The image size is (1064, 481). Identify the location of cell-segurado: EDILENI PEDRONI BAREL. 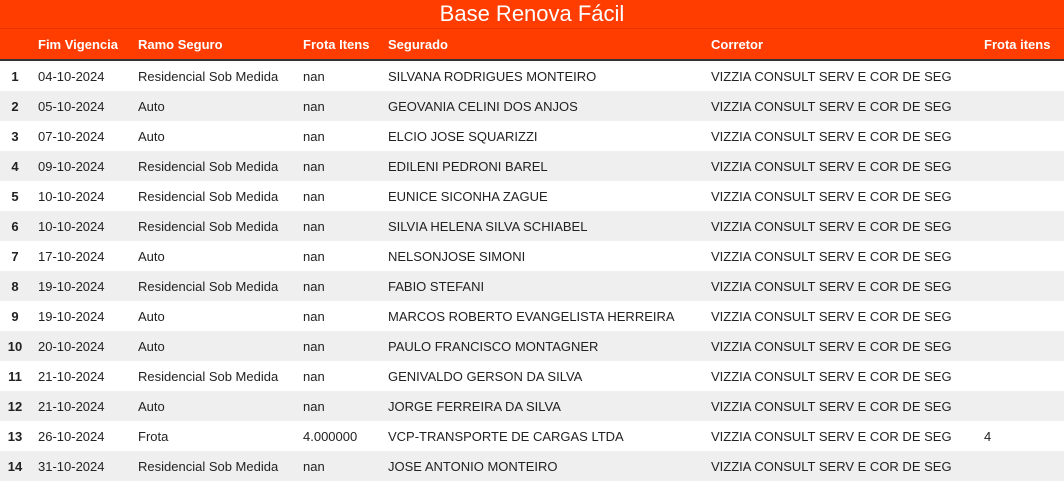
(541, 166).